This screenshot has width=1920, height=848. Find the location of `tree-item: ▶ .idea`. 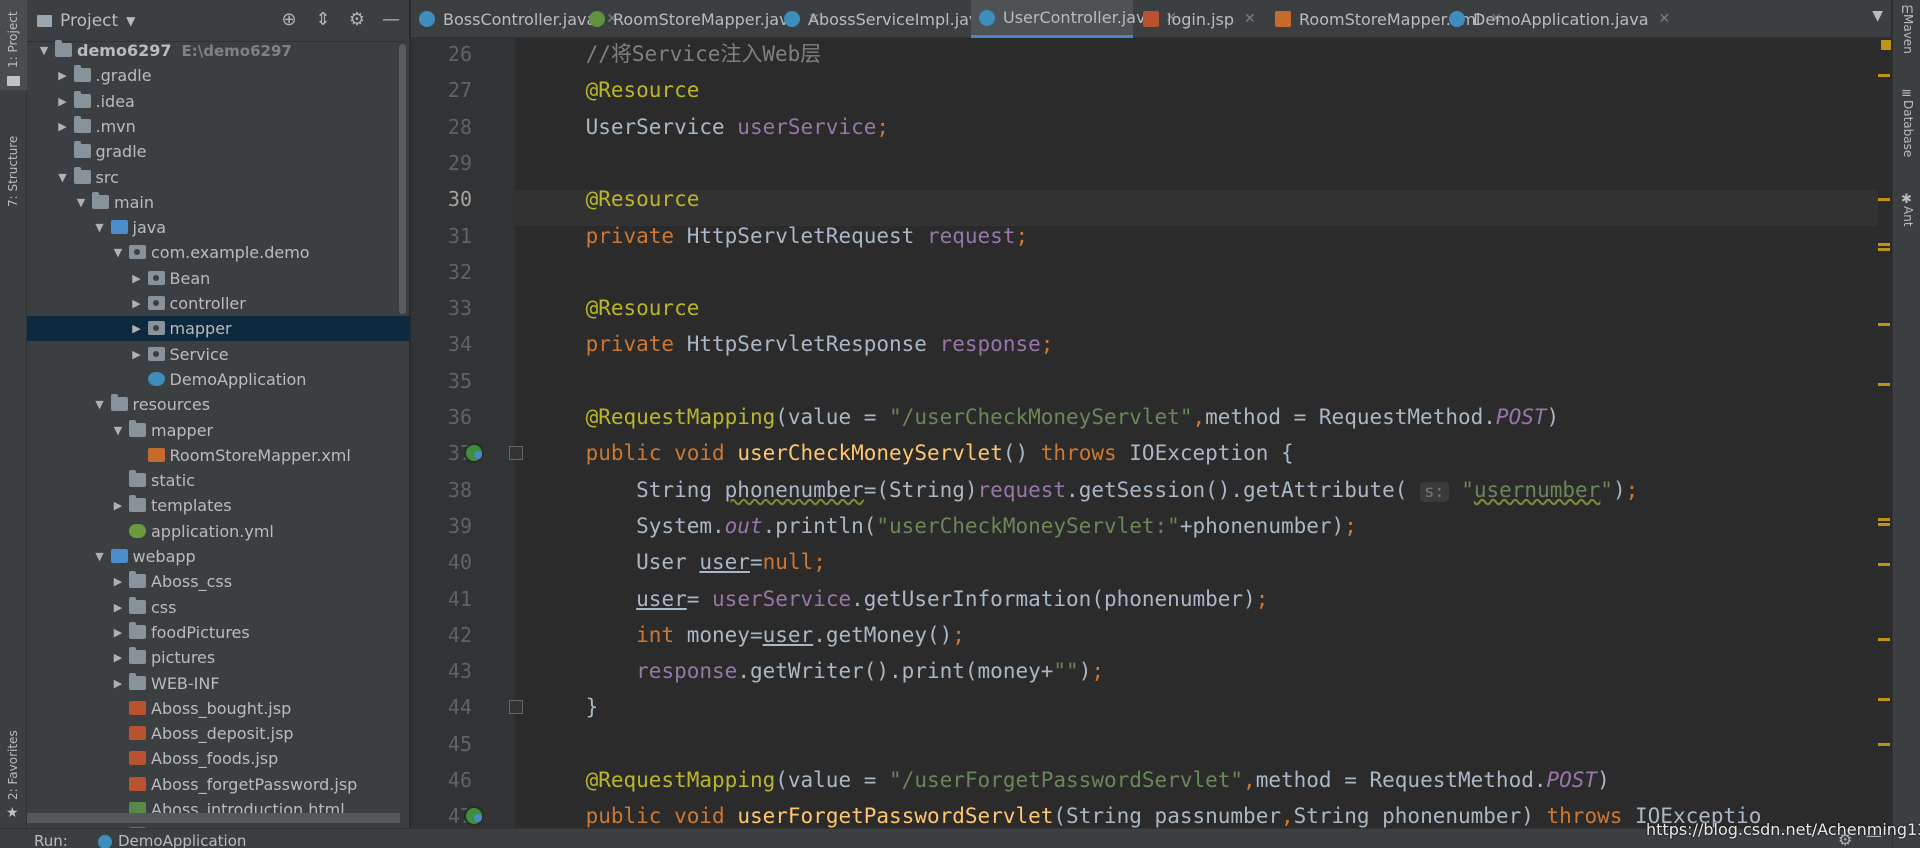

tree-item: ▶ .idea is located at coordinates (218, 101).